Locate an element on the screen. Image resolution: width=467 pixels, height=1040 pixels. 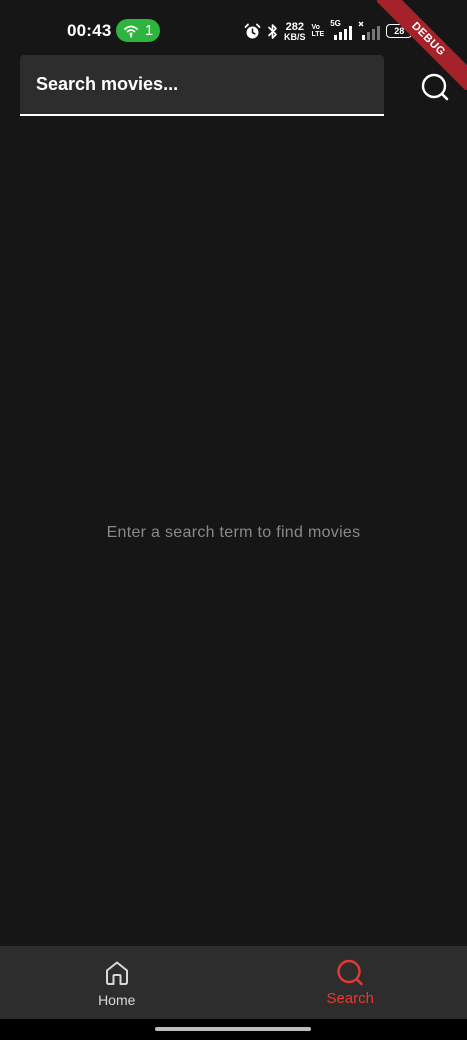
nav-label-search: Search is located at coordinates (350, 998).